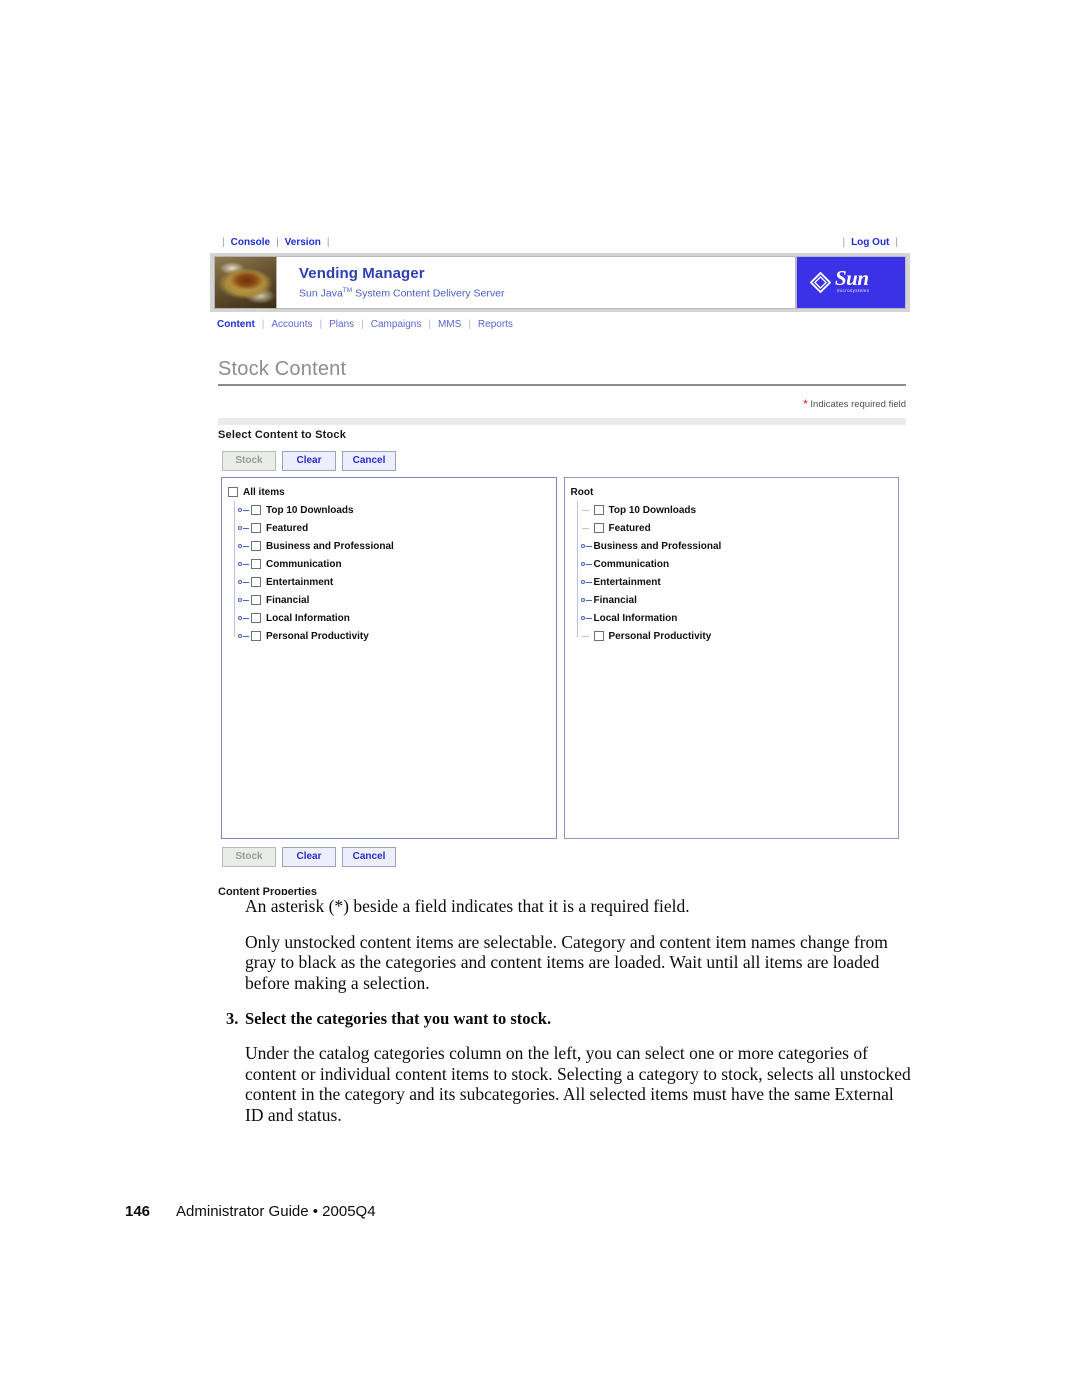  I want to click on console-link: Console, so click(250, 243).